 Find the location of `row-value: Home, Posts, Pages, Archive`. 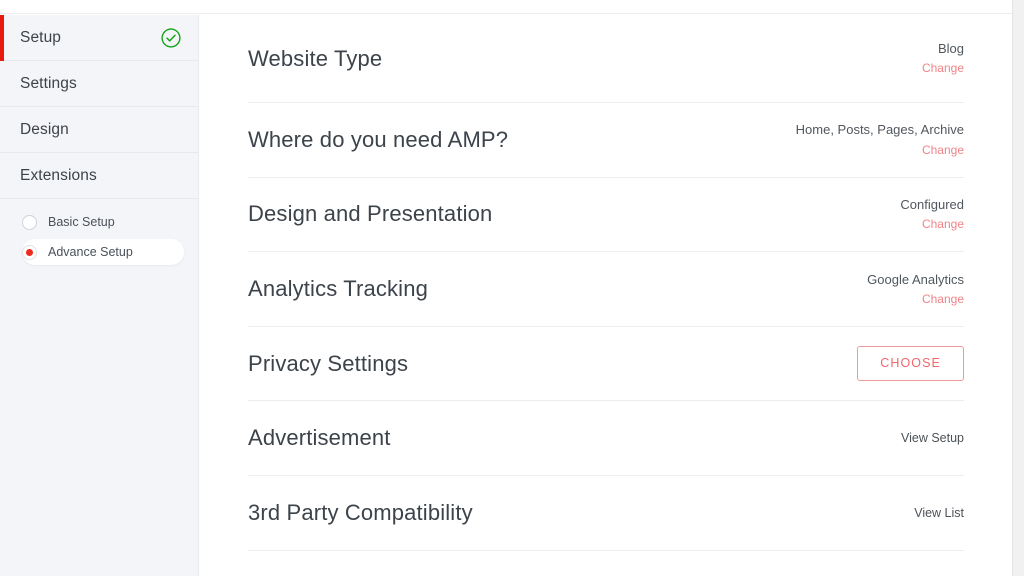

row-value: Home, Posts, Pages, Archive is located at coordinates (879, 130).